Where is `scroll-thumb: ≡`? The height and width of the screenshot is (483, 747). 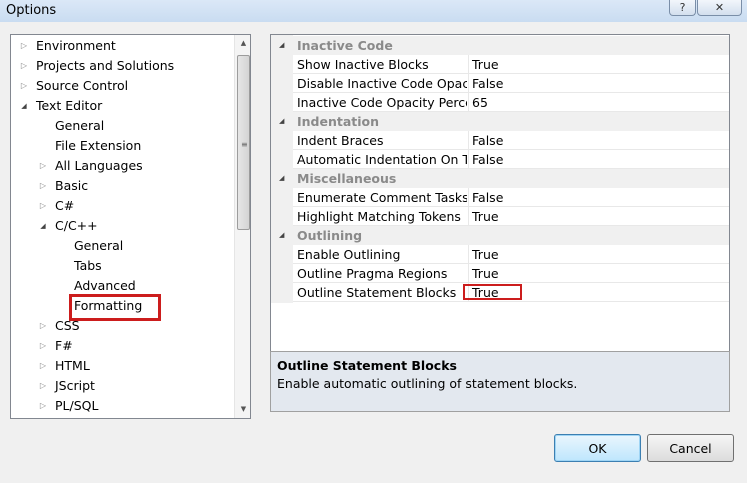 scroll-thumb: ≡ is located at coordinates (243, 142).